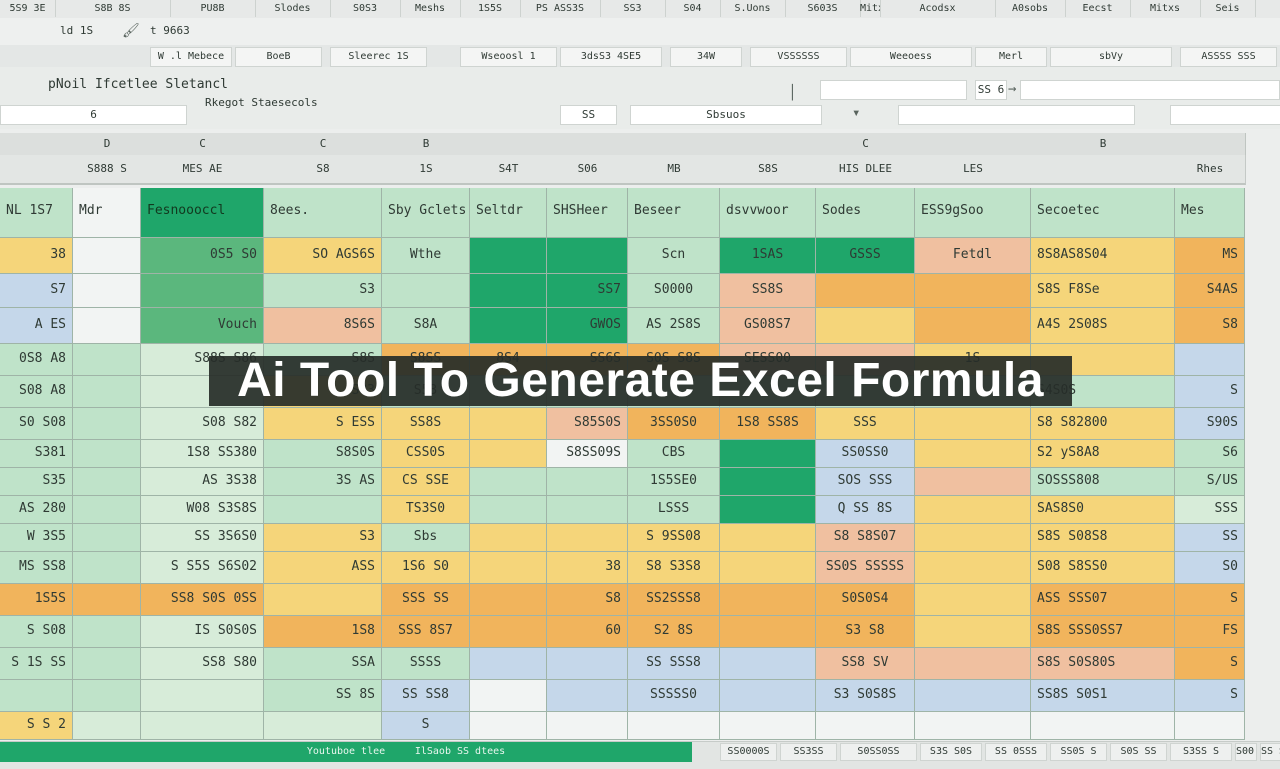 This screenshot has height=769, width=1280. Describe the element at coordinates (798, 57) in the screenshot. I see `command-button-6: VSSSSSS` at that location.